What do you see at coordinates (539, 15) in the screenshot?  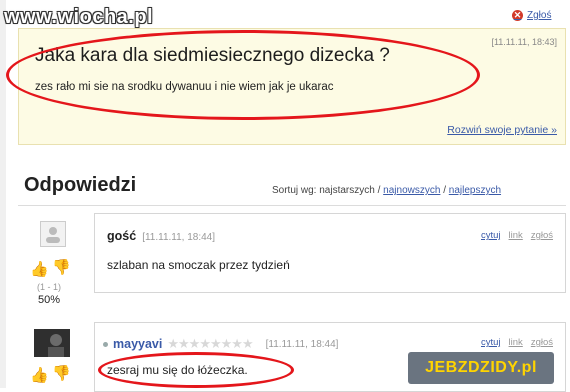 I see `report-label: Zgłoś` at bounding box center [539, 15].